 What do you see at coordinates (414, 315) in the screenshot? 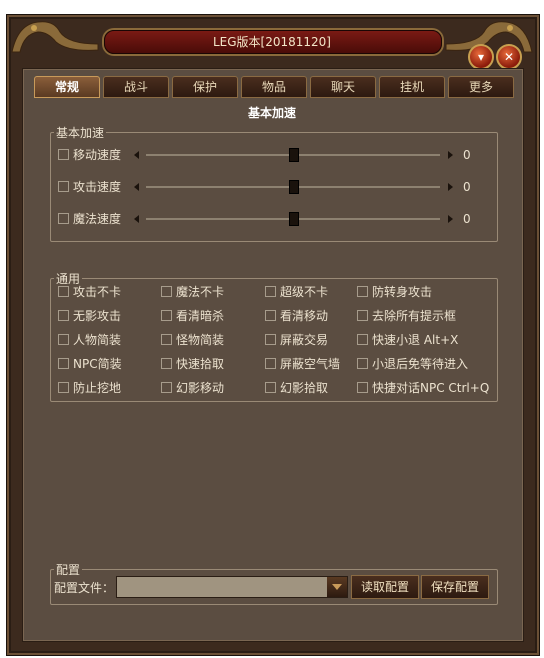
I see `option-label: 去除所有提示框` at bounding box center [414, 315].